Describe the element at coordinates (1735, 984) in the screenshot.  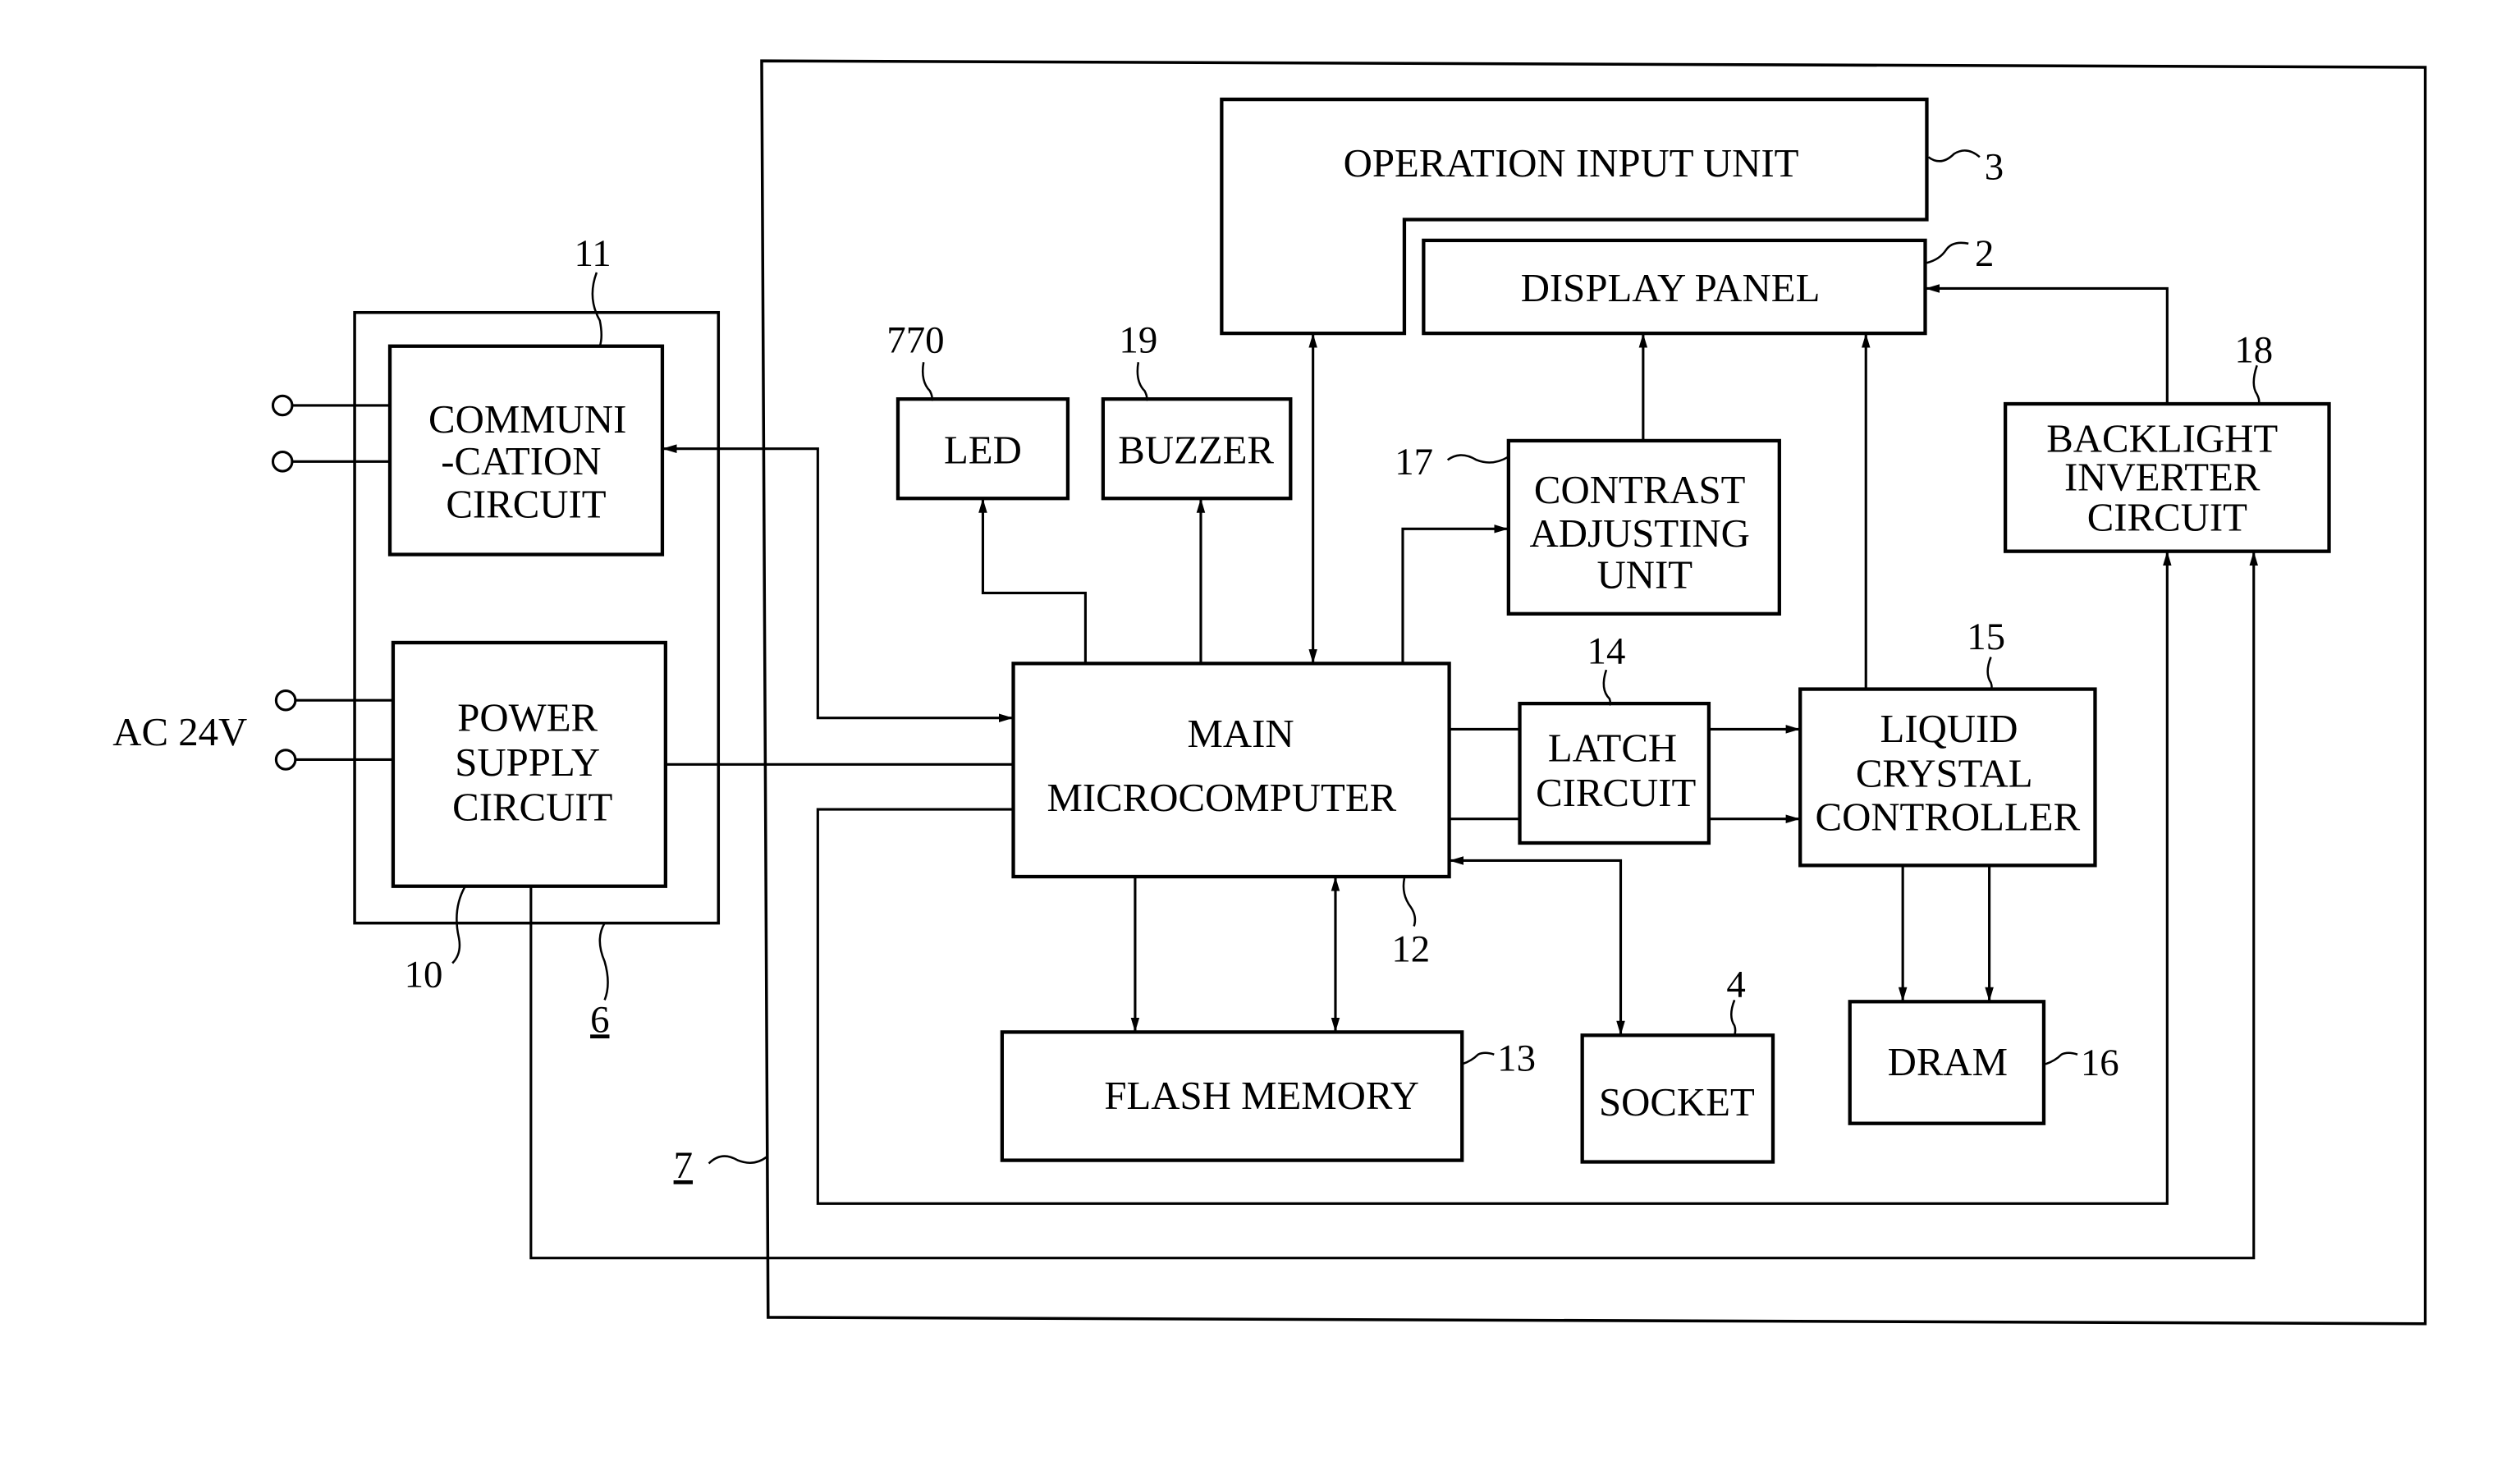
I see `ref-4: 4` at that location.